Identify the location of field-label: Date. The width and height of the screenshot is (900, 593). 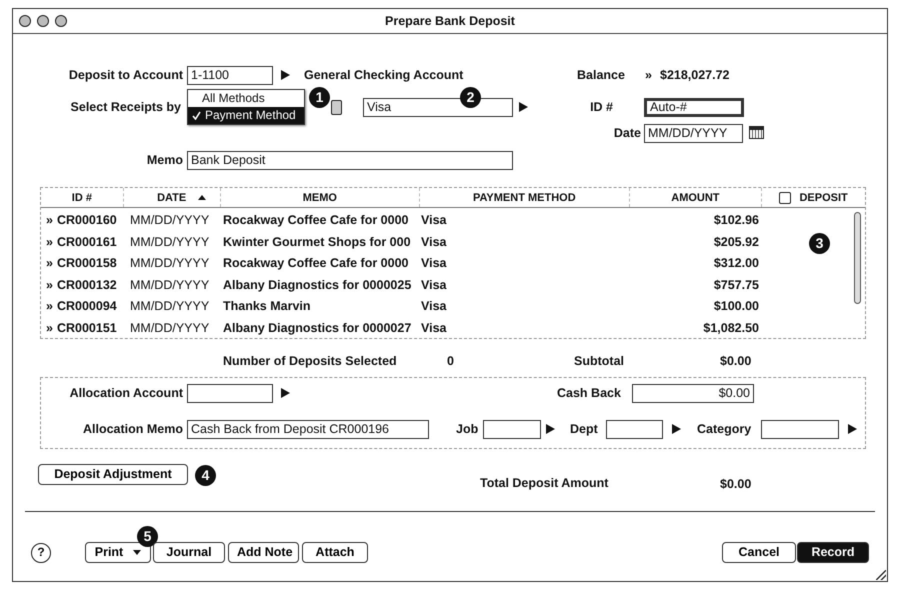
(626, 133).